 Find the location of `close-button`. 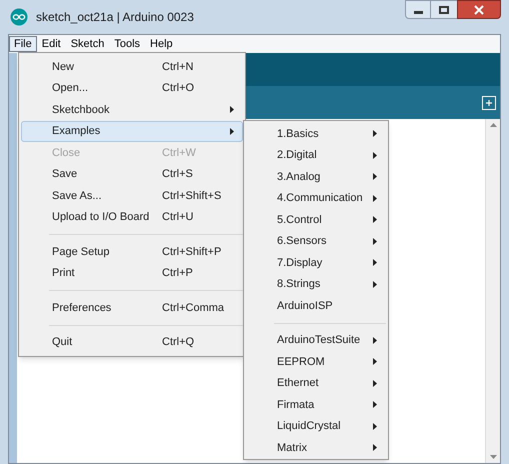

close-button is located at coordinates (479, 9).